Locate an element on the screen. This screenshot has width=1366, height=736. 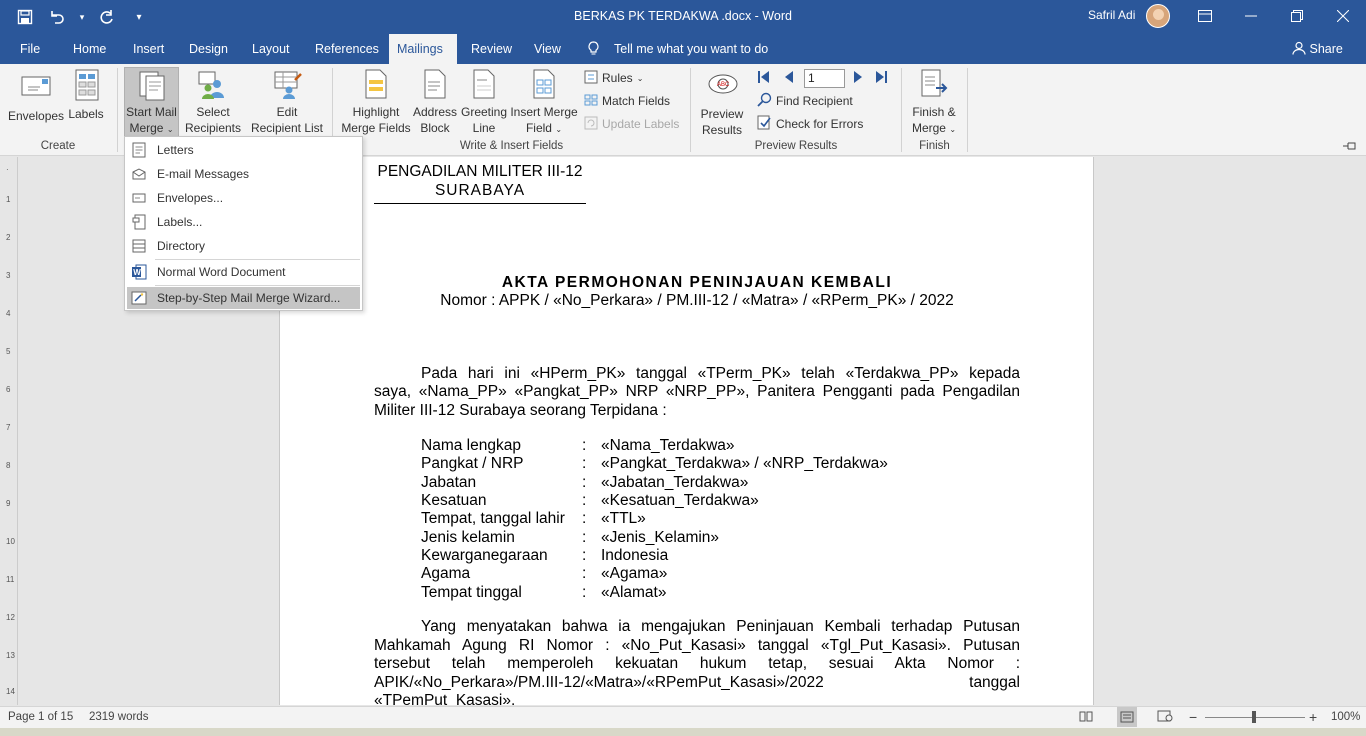
field-label: Nama lengkap is located at coordinates (471, 445).